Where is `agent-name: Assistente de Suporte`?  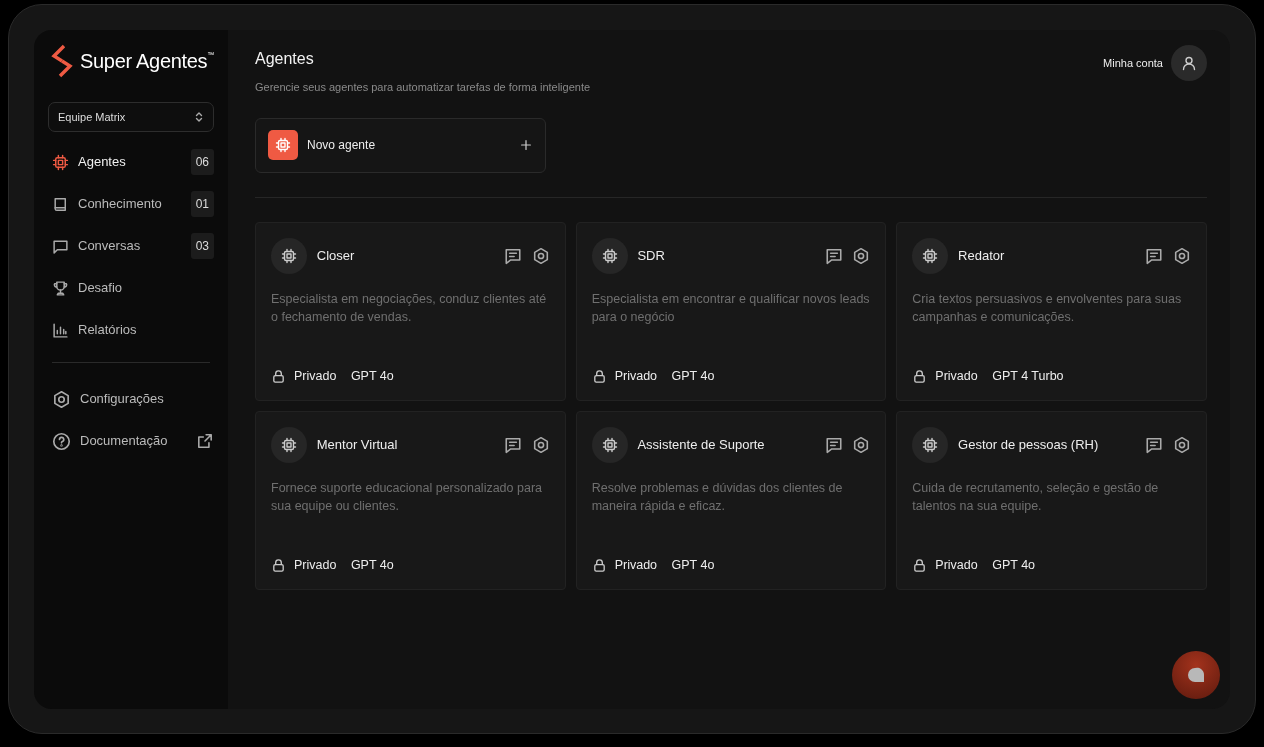
agent-name: Assistente de Suporte is located at coordinates (701, 444).